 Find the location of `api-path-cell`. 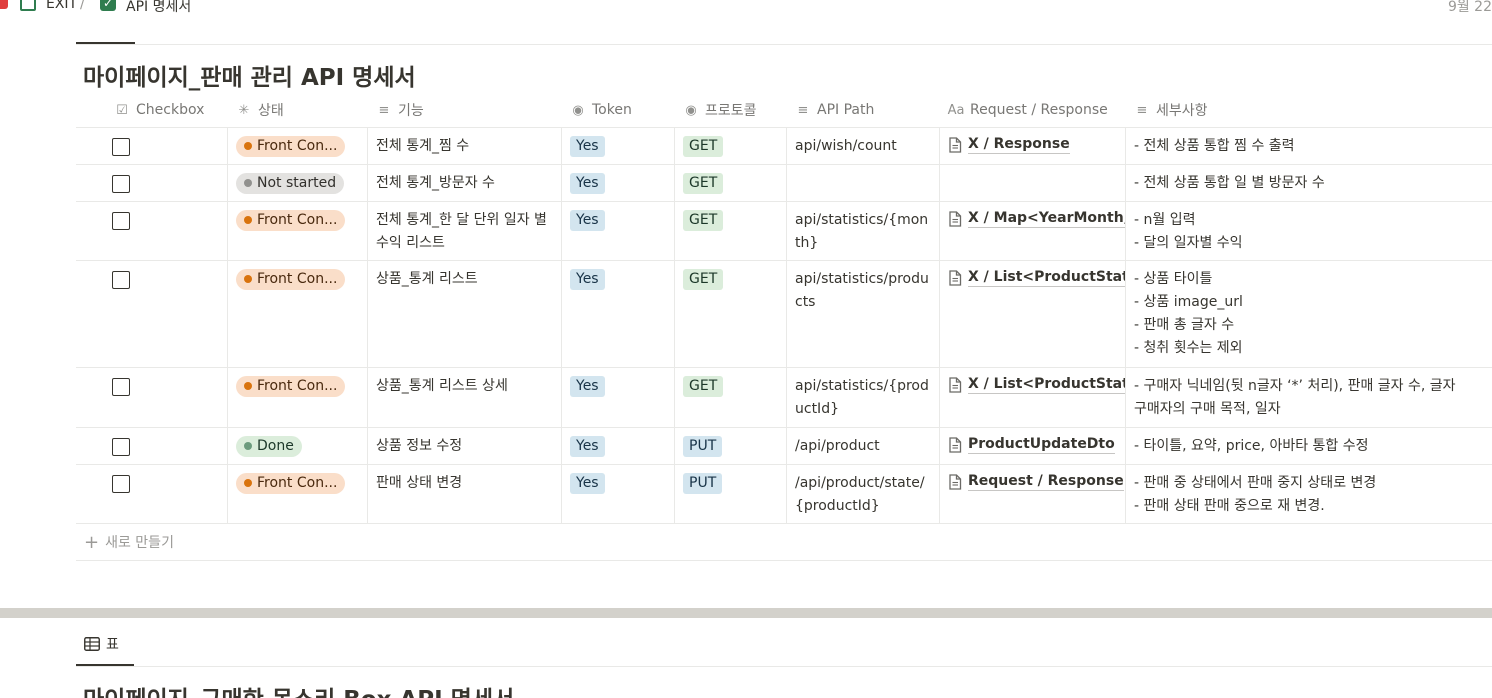

api-path-cell is located at coordinates (863, 183).